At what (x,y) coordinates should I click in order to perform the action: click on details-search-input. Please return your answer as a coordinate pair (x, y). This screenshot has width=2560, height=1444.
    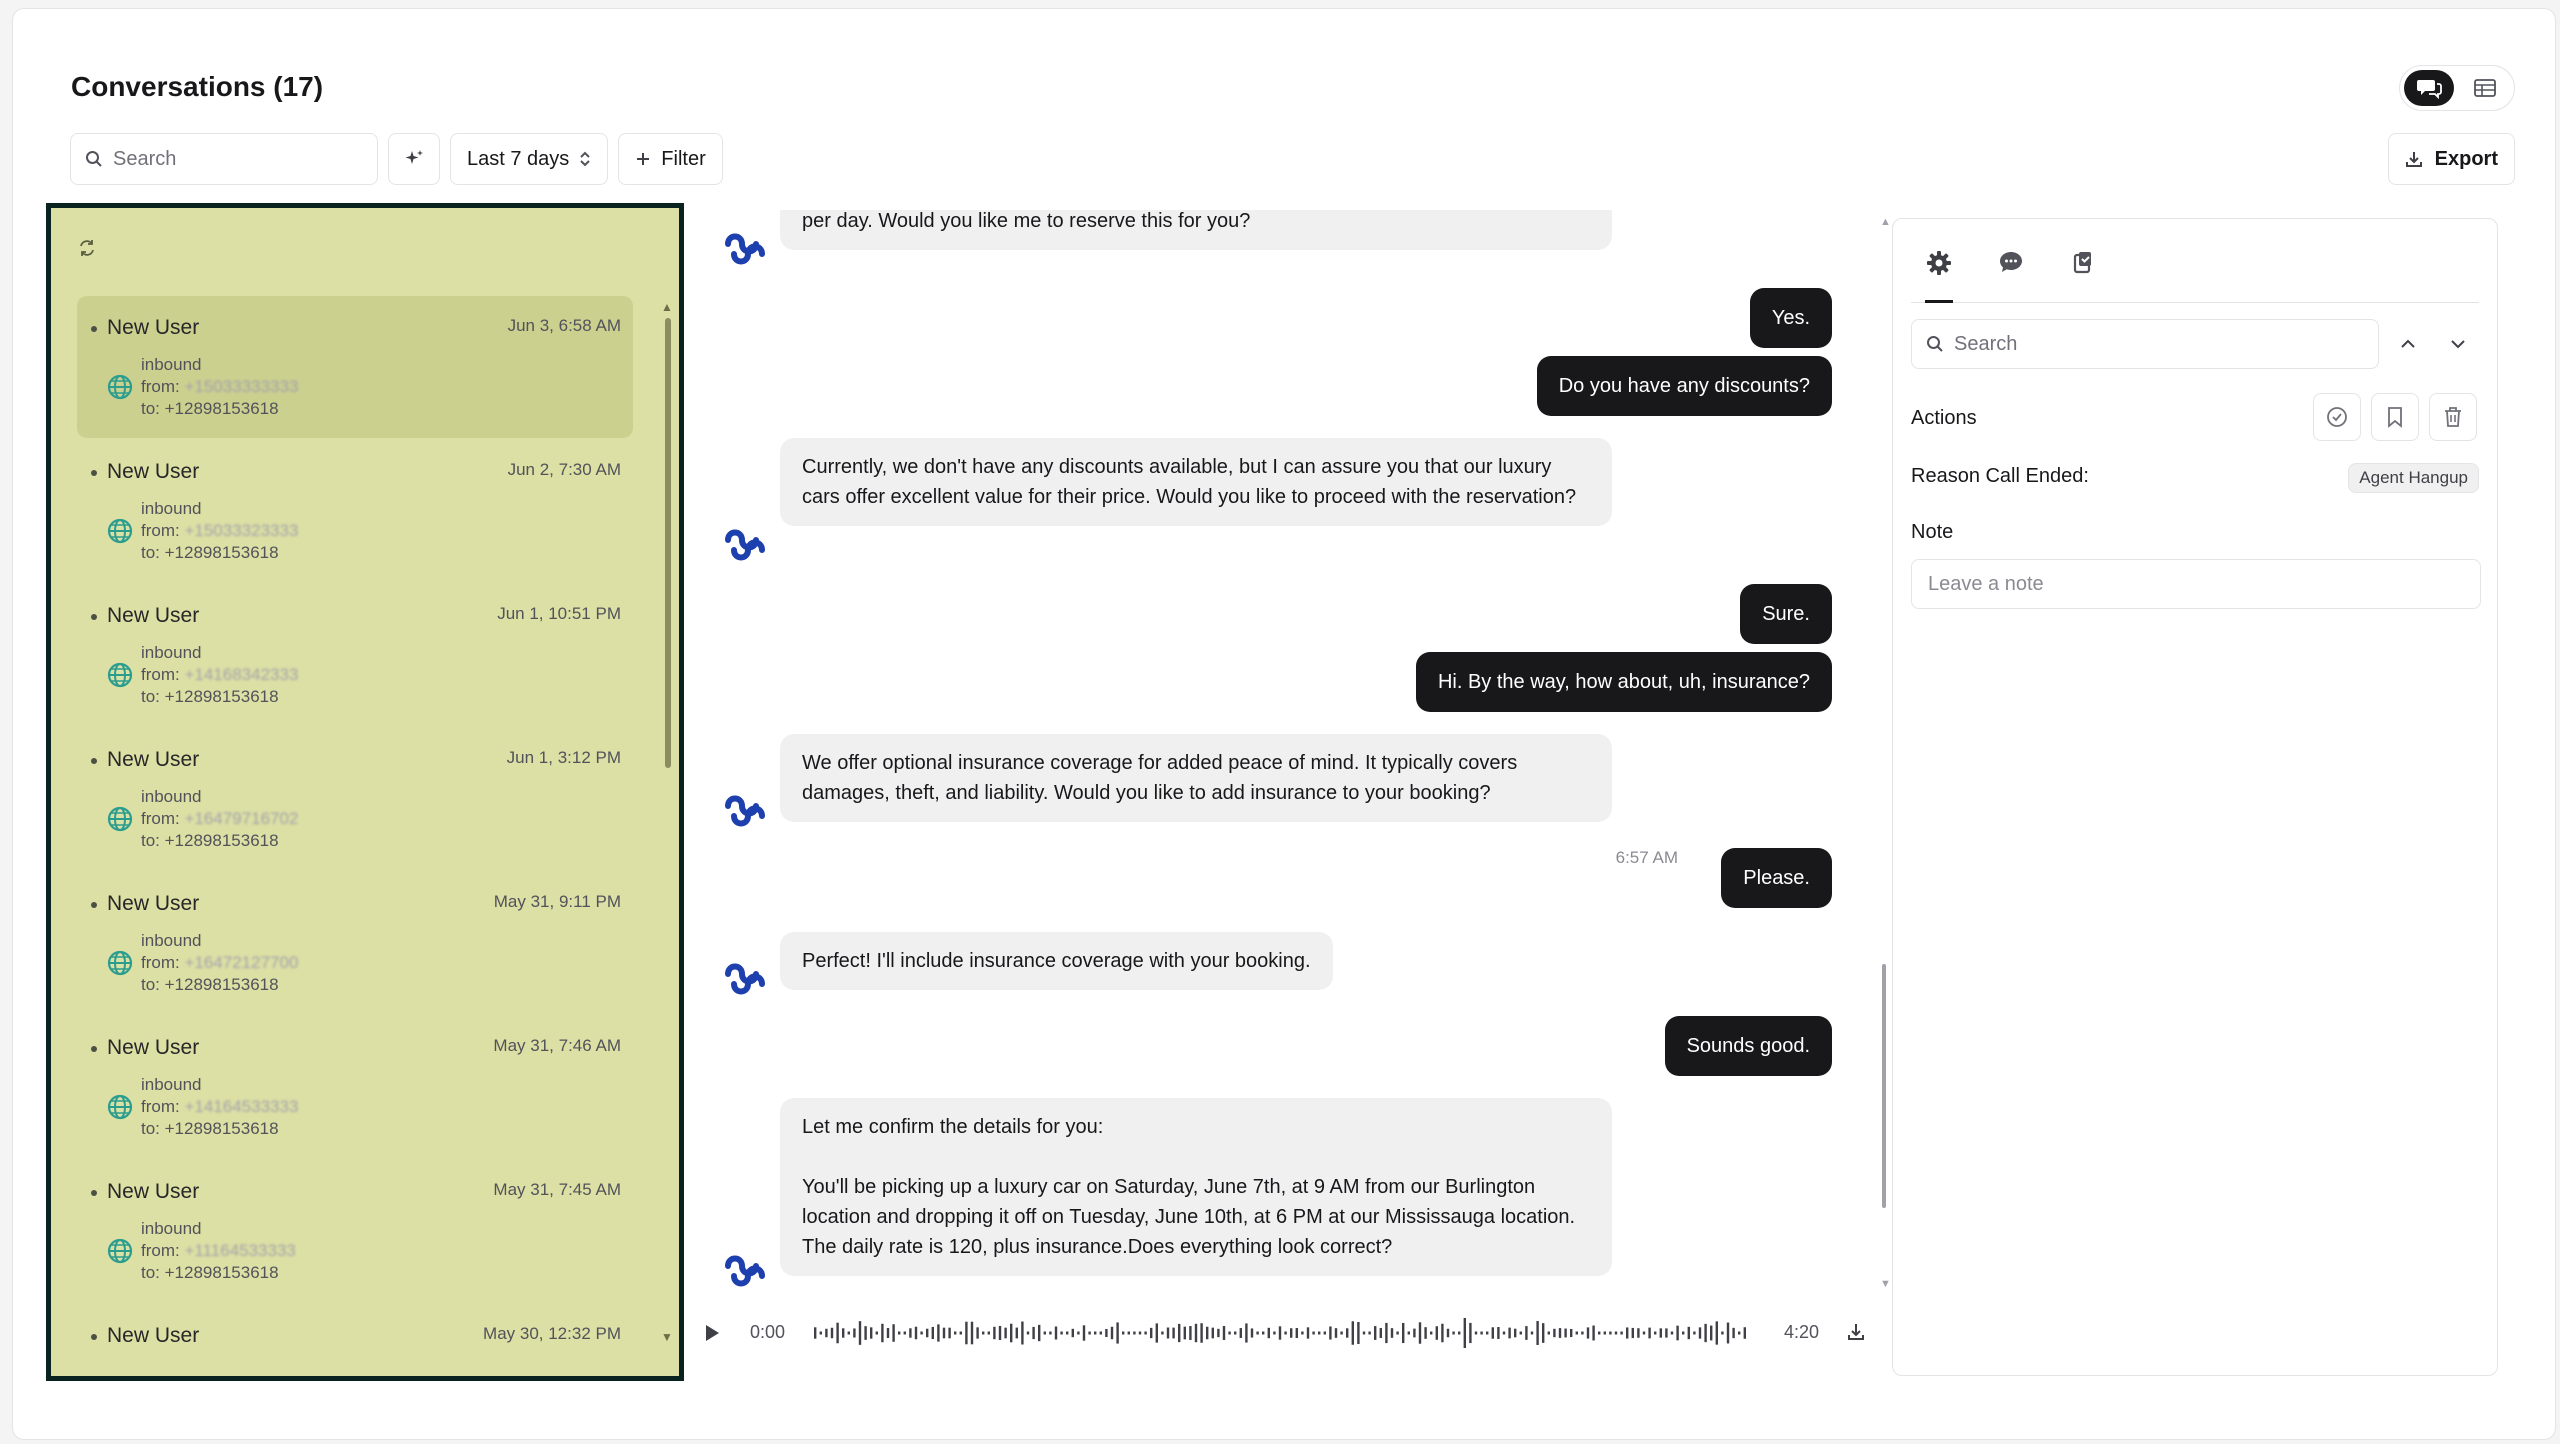
    Looking at the image, I should click on (2154, 344).